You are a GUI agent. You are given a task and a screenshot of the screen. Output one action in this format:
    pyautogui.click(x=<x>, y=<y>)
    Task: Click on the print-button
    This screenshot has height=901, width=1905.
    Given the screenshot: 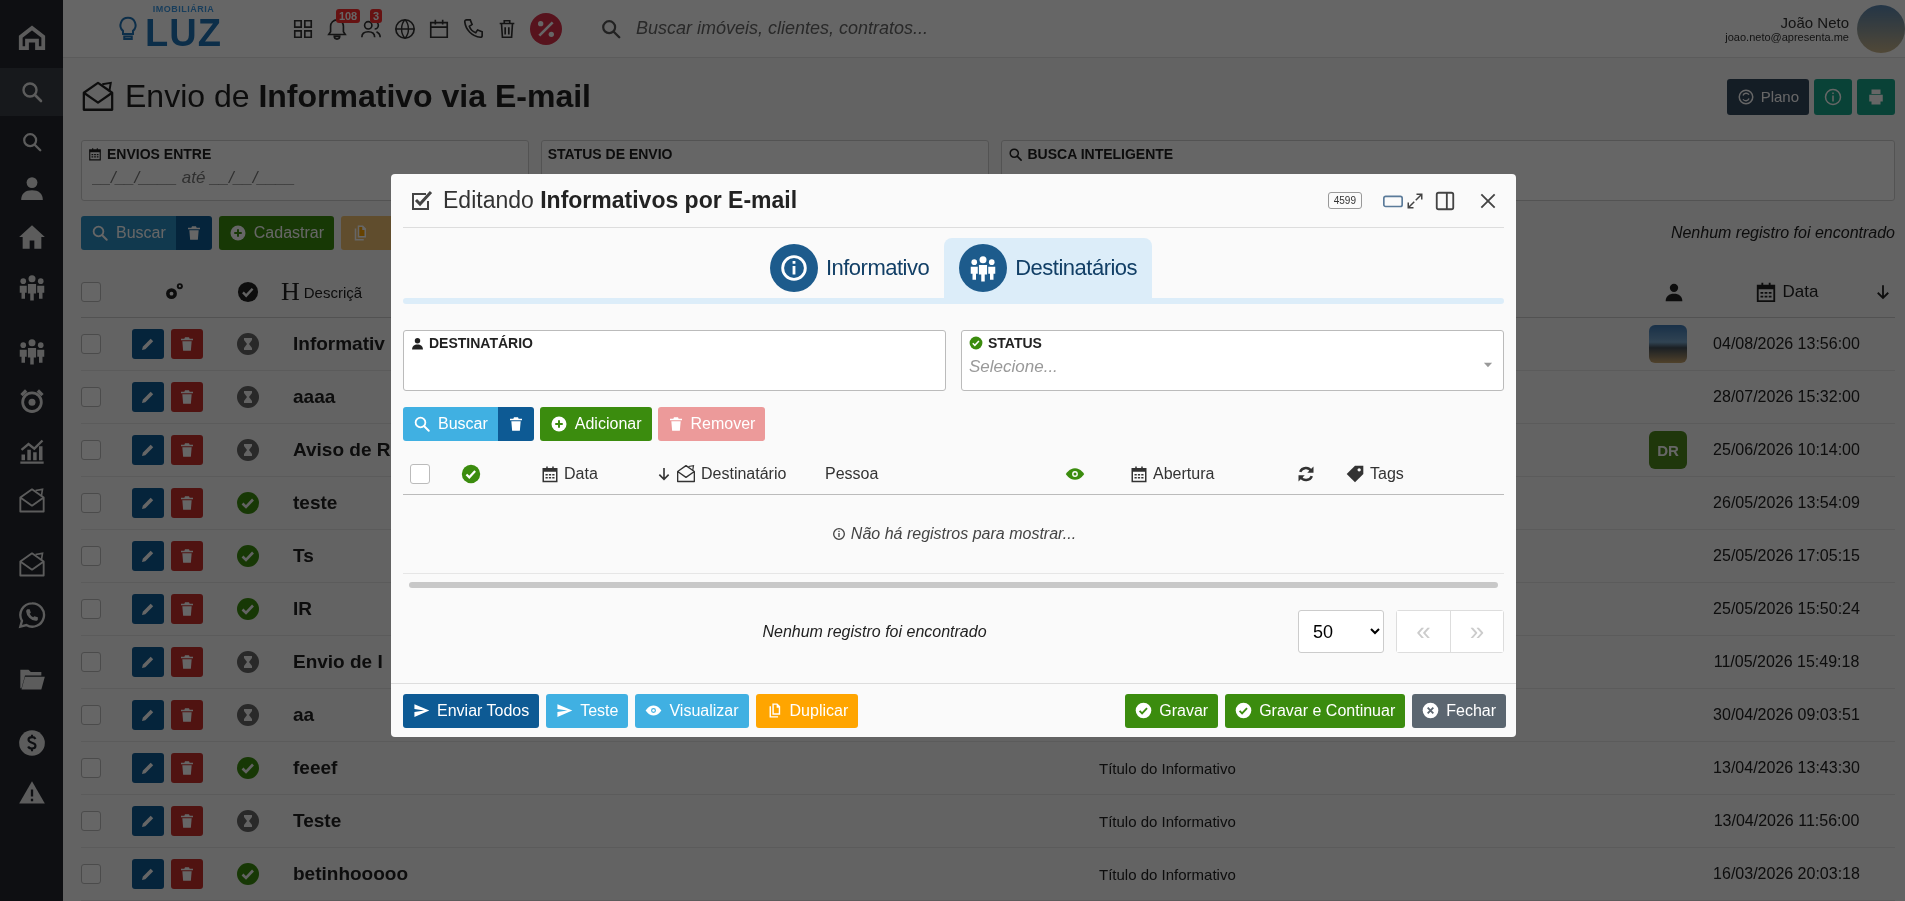 What is the action you would take?
    pyautogui.click(x=1876, y=96)
    